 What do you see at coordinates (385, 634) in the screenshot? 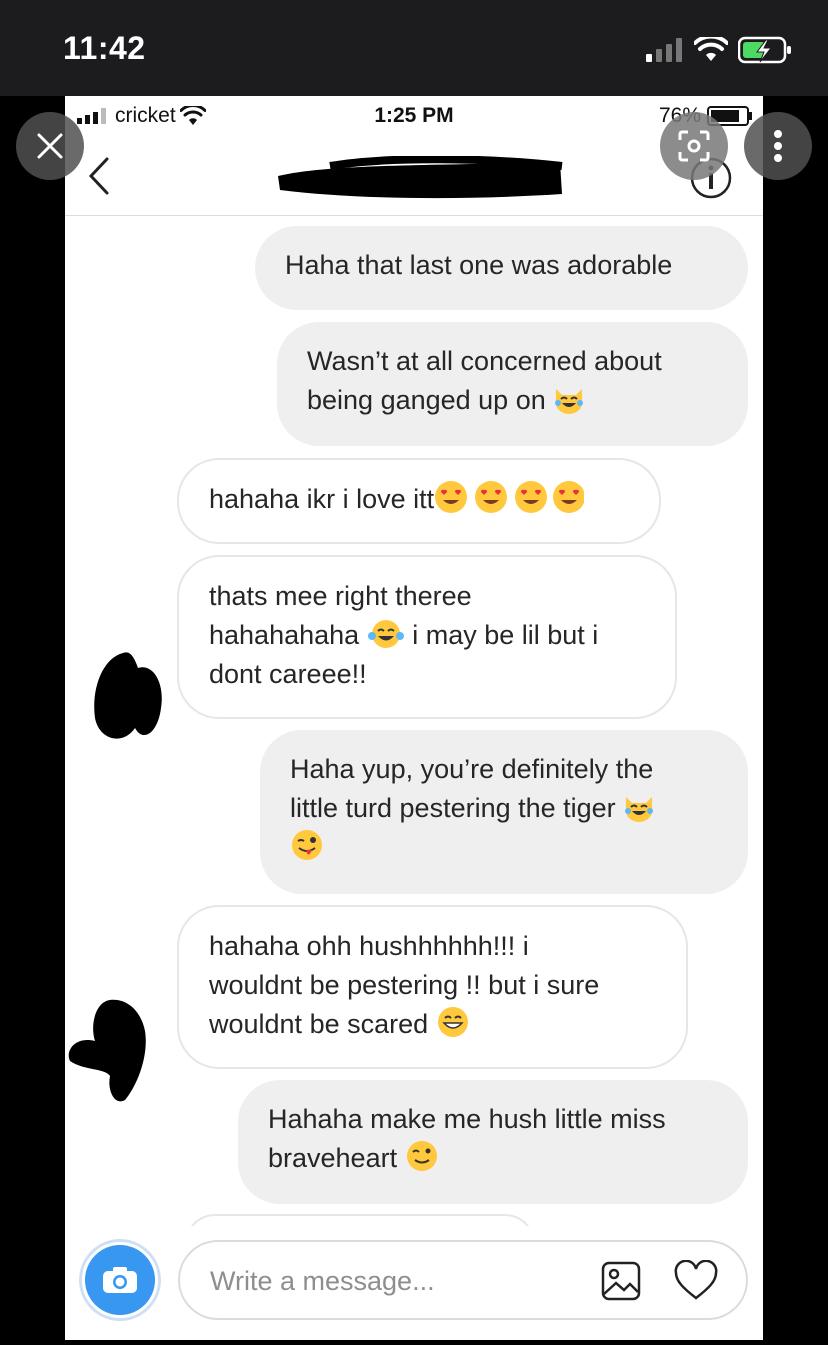
I see `tears-of-joy-emoji-icon` at bounding box center [385, 634].